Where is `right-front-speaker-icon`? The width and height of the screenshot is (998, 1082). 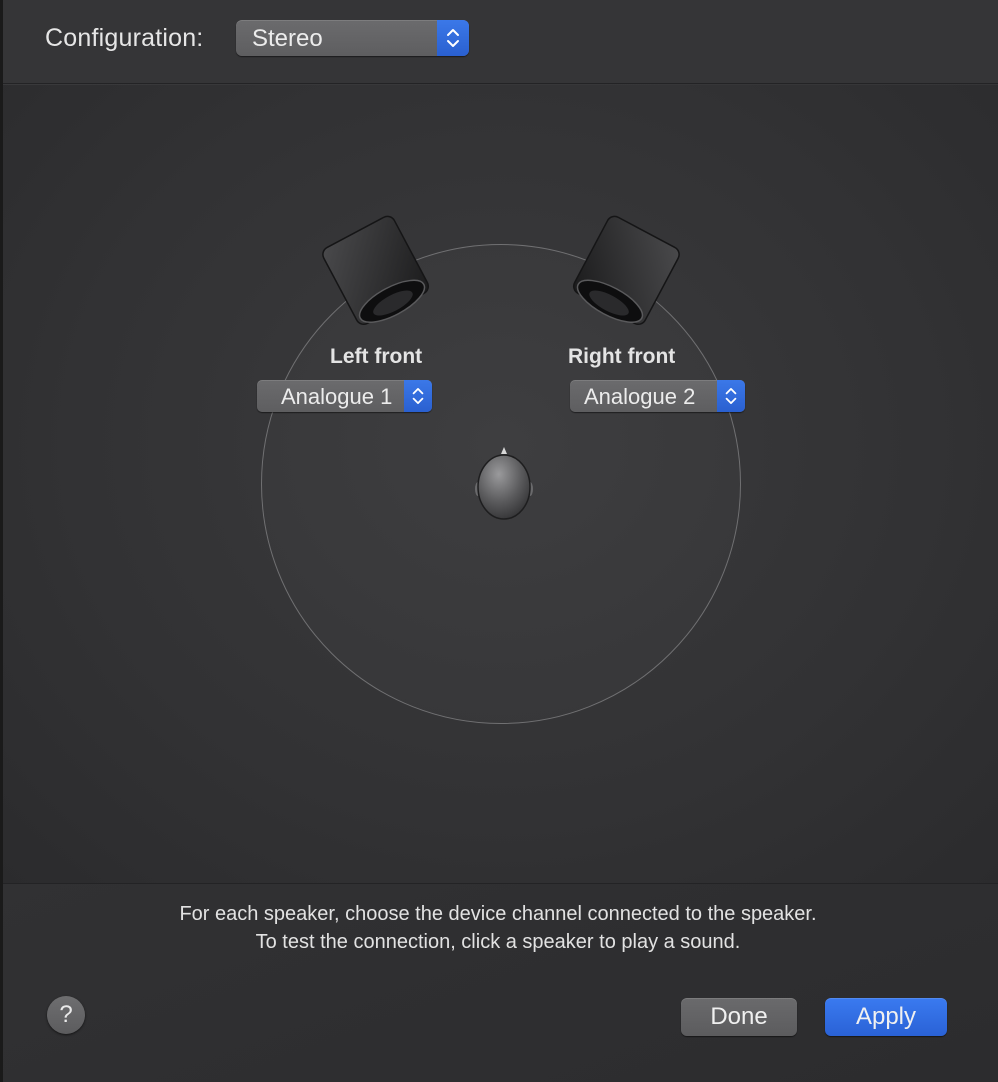 right-front-speaker-icon is located at coordinates (625, 272).